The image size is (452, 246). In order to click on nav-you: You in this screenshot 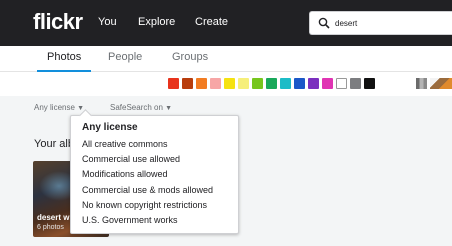, I will do `click(107, 22)`.